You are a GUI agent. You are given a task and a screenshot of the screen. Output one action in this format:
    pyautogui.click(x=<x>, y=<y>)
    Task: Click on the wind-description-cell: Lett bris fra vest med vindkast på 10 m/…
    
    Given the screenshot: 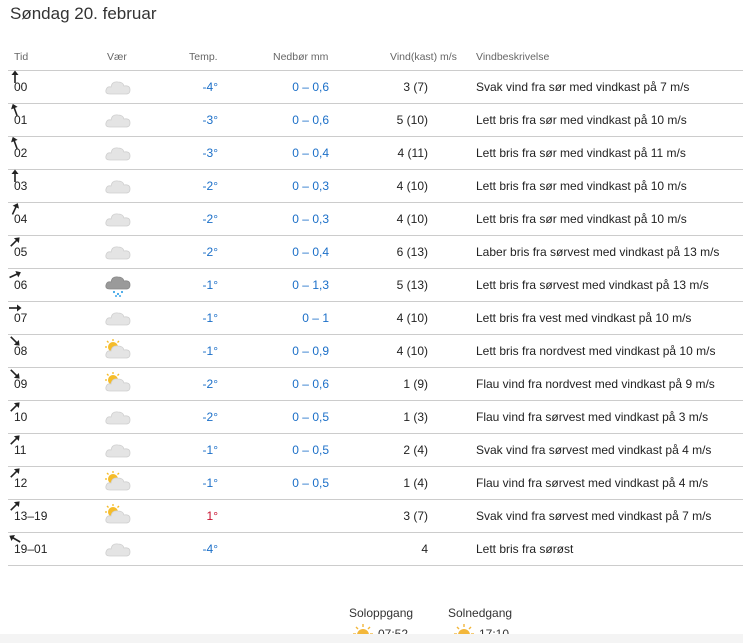 What is the action you would take?
    pyautogui.click(x=584, y=318)
    